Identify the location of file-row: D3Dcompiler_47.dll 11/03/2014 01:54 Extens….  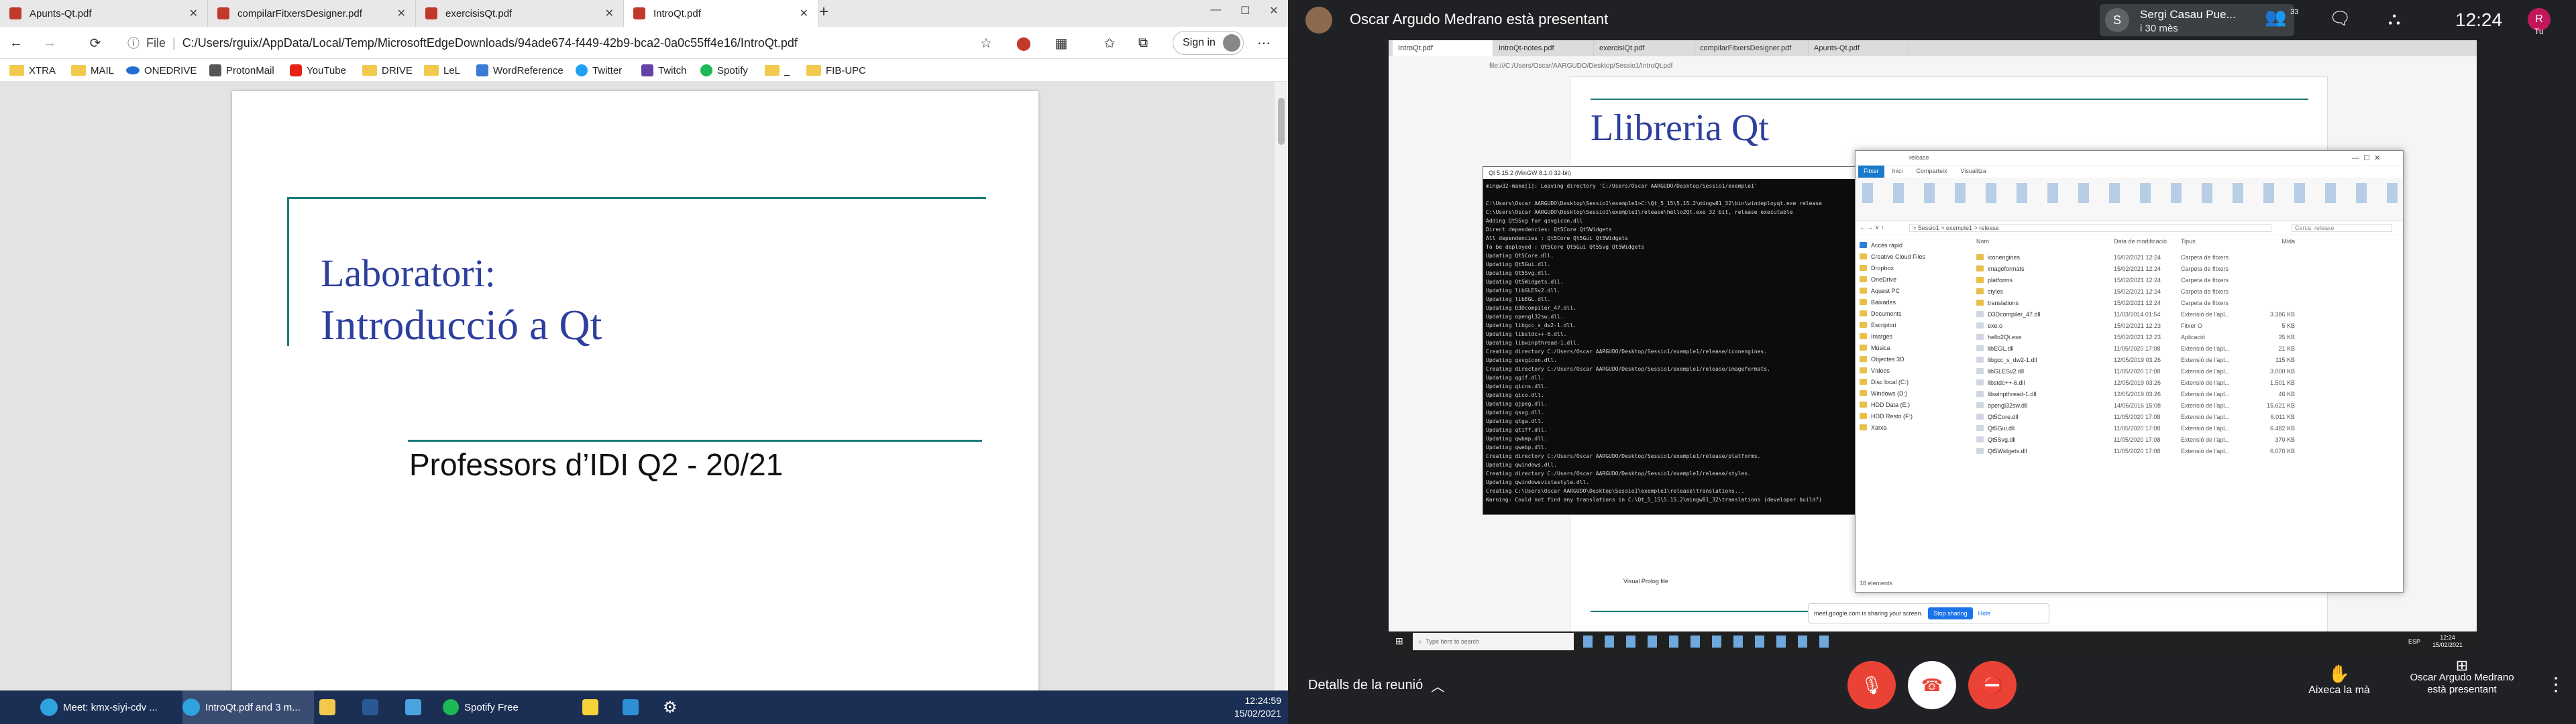
(2184, 314).